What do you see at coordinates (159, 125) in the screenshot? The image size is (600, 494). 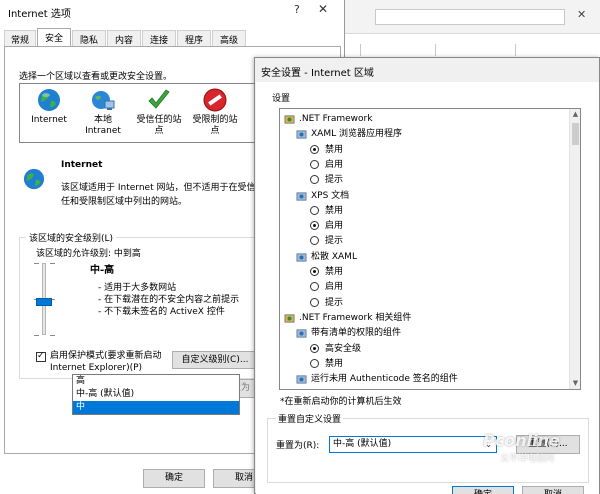 I see `zone-label: 受信任的站 点` at bounding box center [159, 125].